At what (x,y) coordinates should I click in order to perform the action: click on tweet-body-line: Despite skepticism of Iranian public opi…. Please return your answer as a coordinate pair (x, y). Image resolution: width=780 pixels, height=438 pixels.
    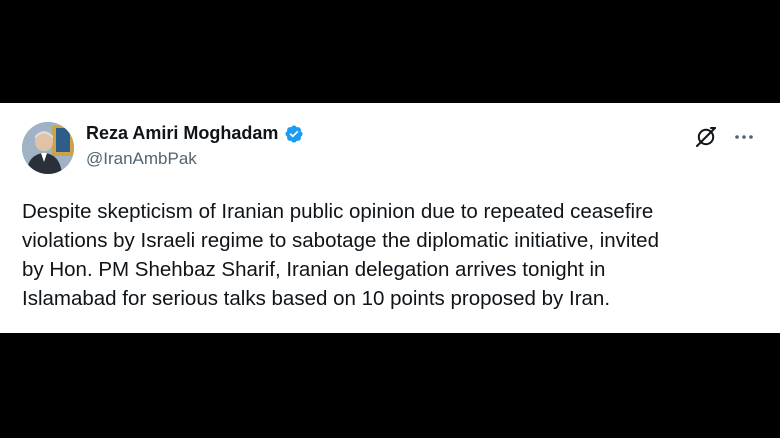
    Looking at the image, I should click on (338, 211).